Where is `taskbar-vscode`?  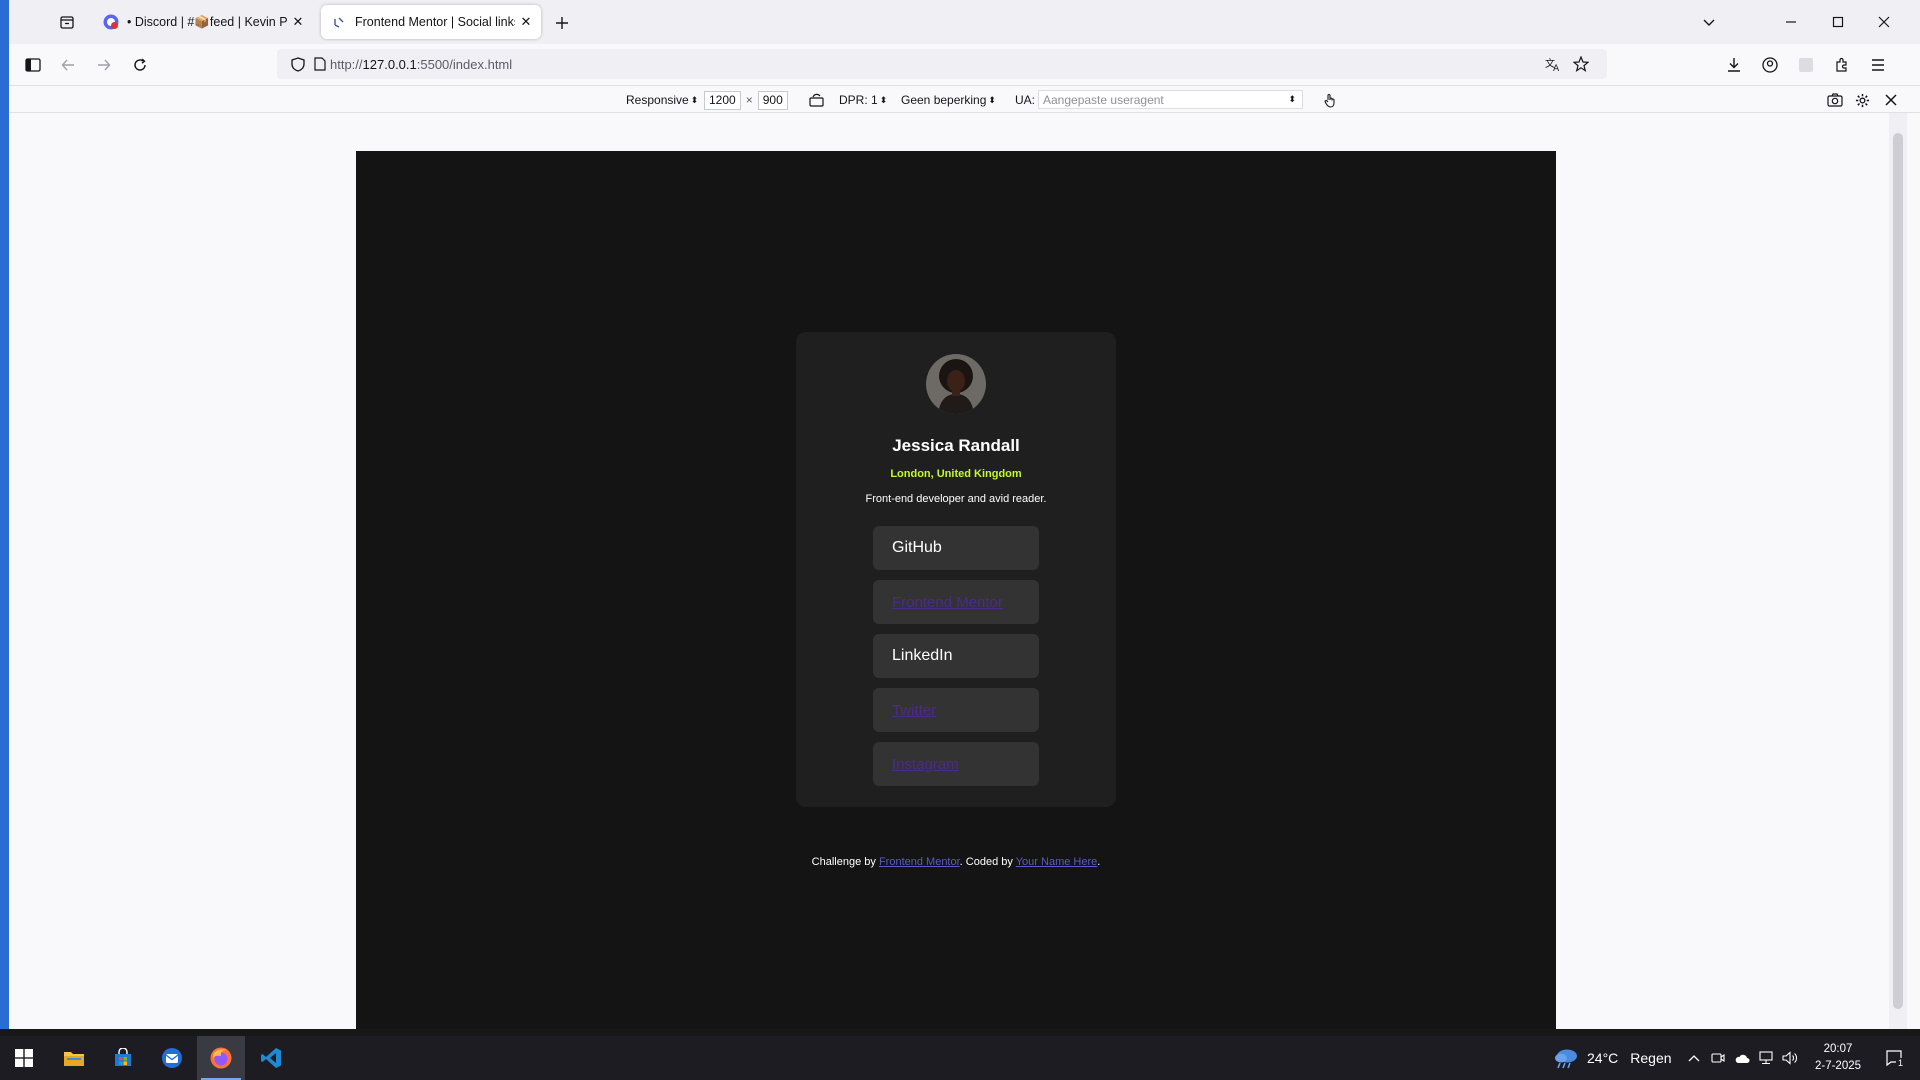
taskbar-vscode is located at coordinates (271, 1058).